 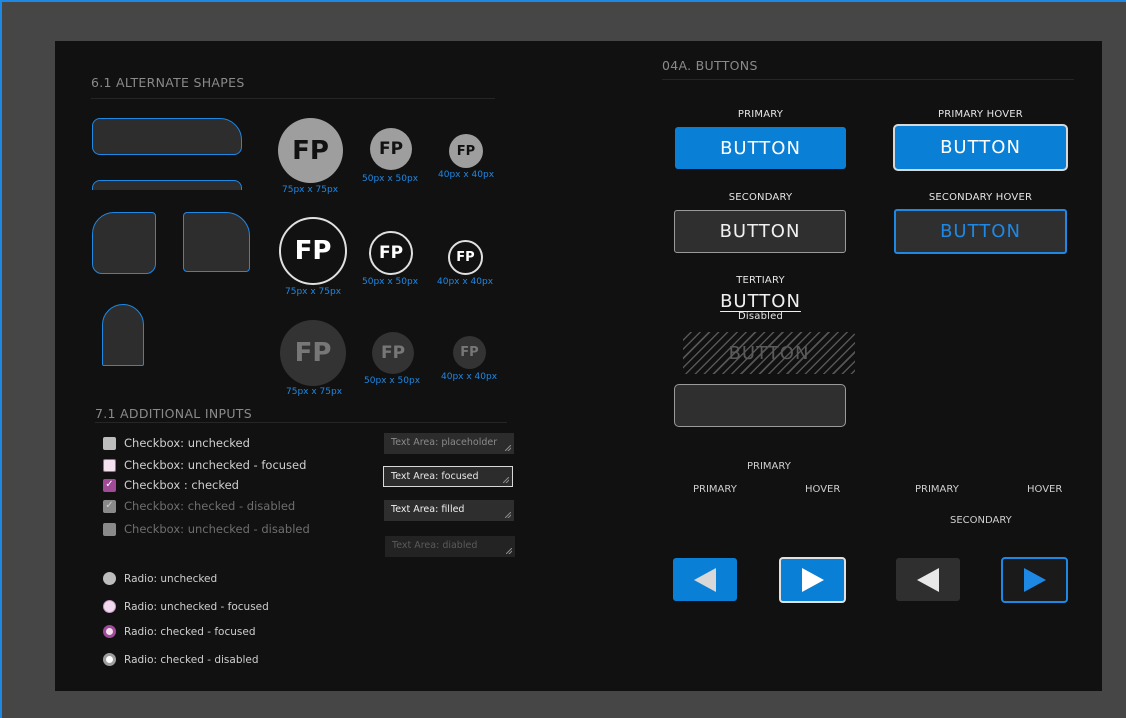 I want to click on next-arrow-secondary-hover-button, so click(x=1034, y=580).